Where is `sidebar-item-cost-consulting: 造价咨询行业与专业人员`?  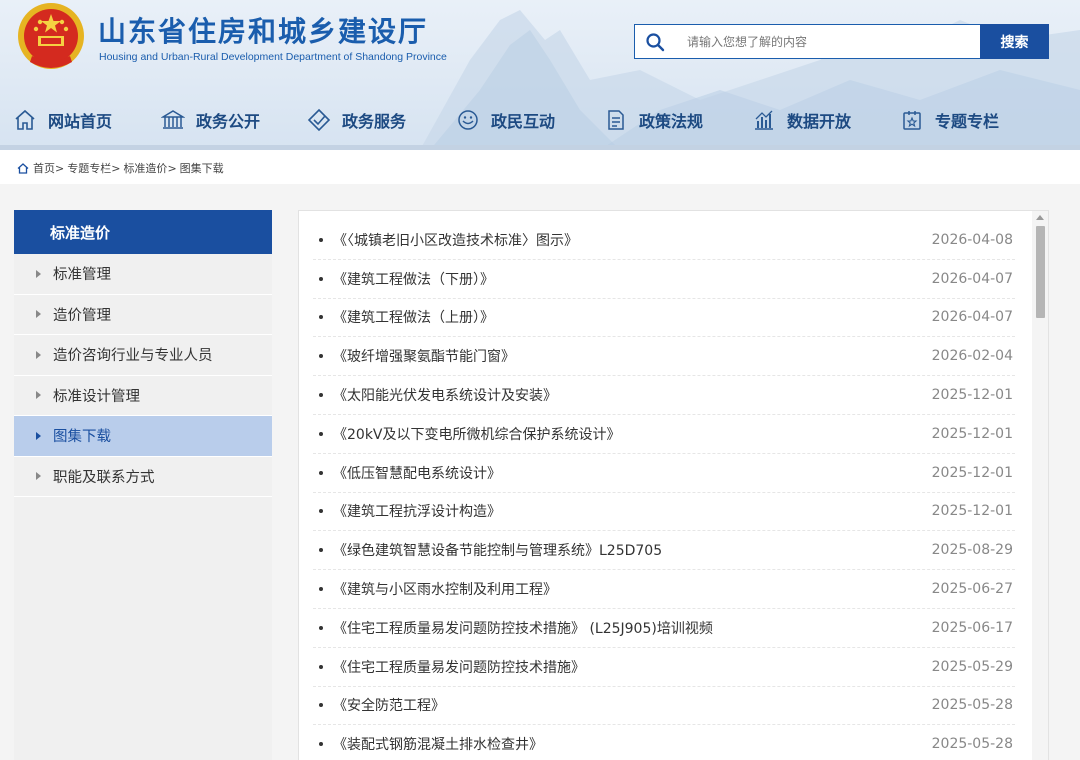
sidebar-item-cost-consulting: 造价咨询行业与专业人员 is located at coordinates (143, 355).